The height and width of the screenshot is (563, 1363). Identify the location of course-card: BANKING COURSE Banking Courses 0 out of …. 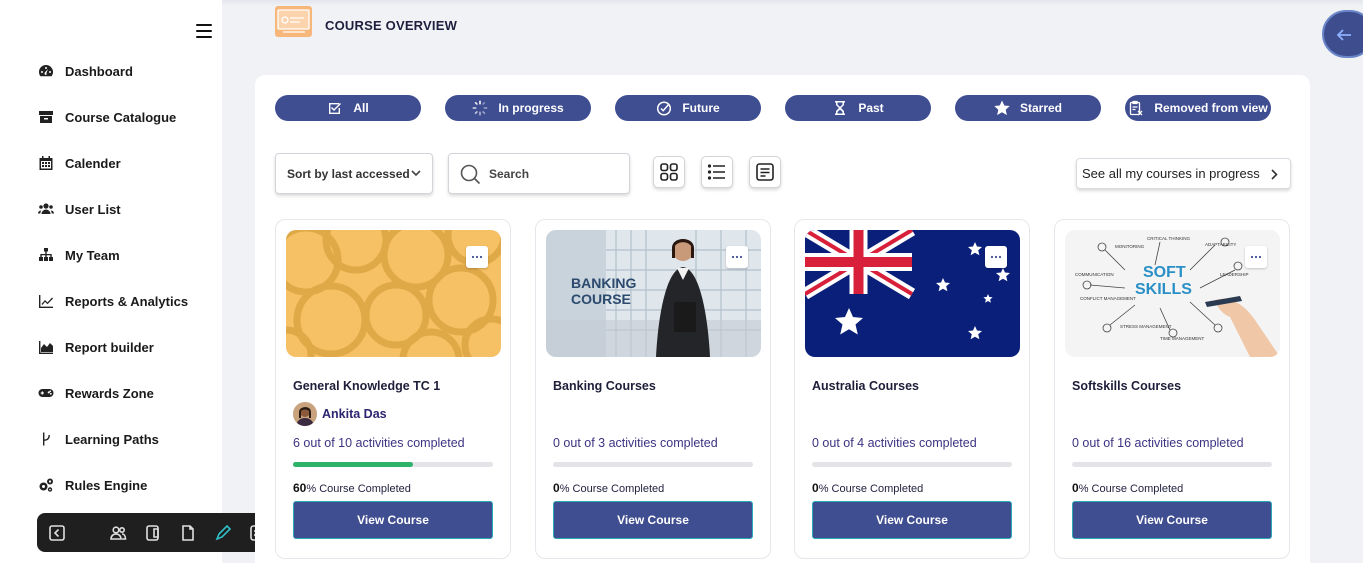
(653, 389).